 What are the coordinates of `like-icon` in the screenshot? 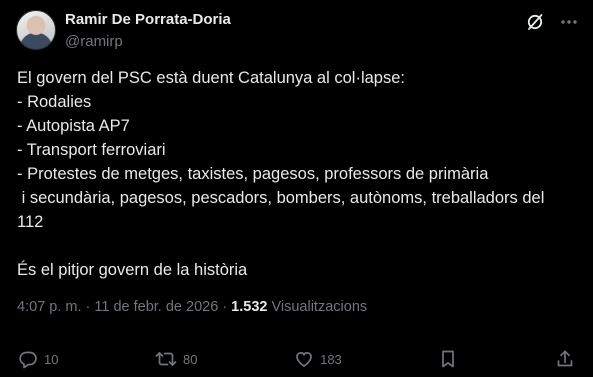 It's located at (304, 359).